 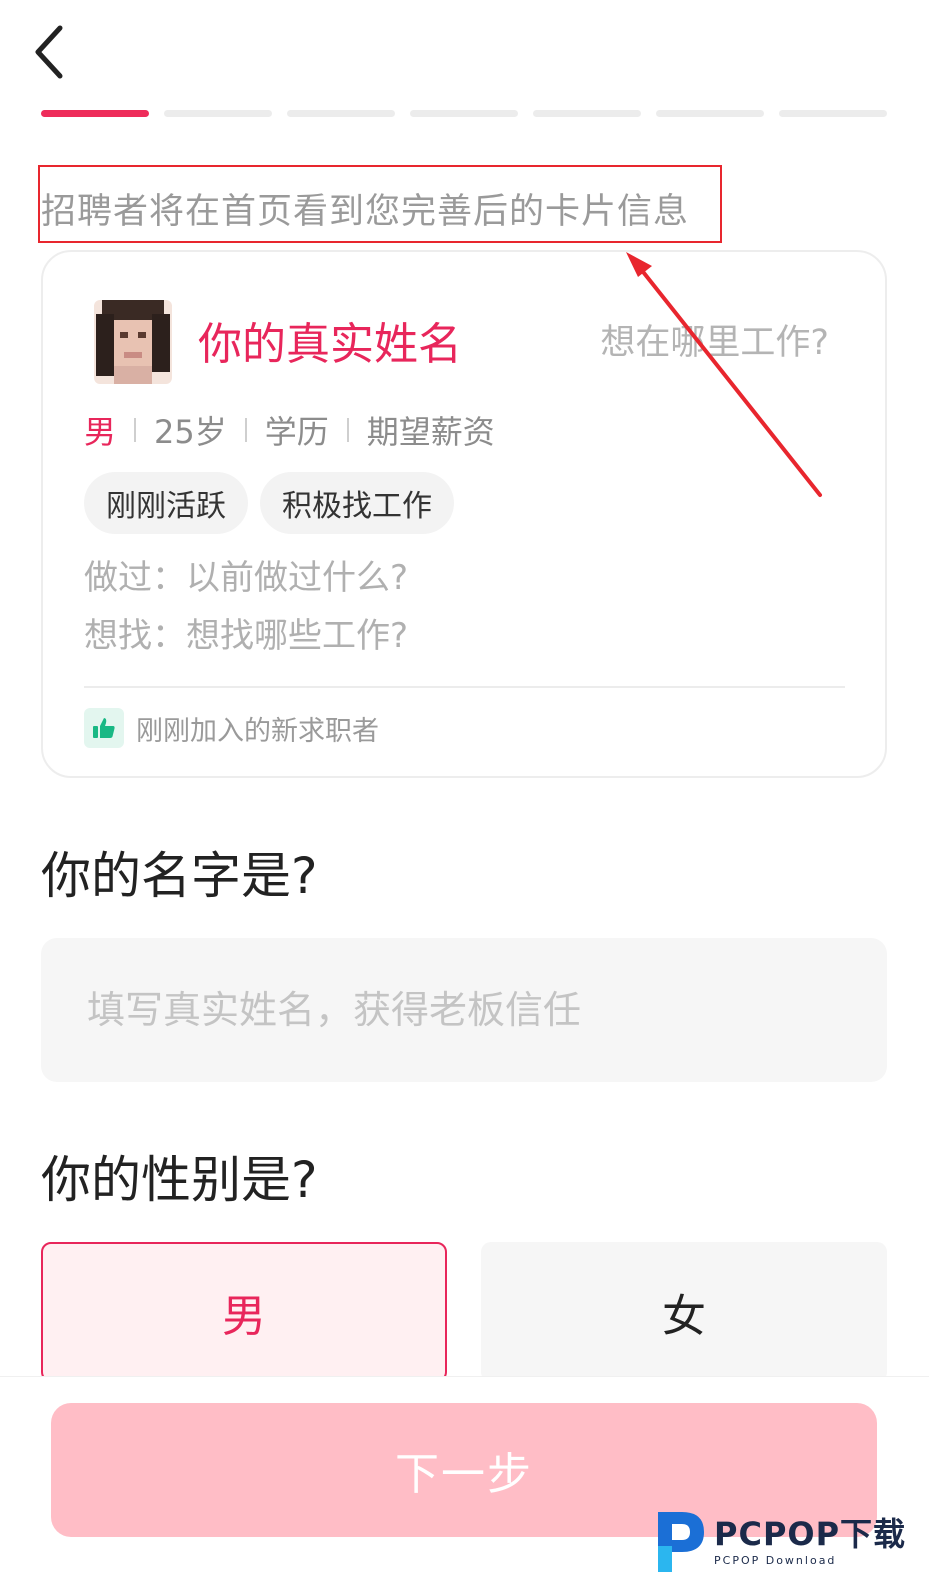 I want to click on watermark: PCPOP下载 PCPOP Download, so click(x=777, y=1542).